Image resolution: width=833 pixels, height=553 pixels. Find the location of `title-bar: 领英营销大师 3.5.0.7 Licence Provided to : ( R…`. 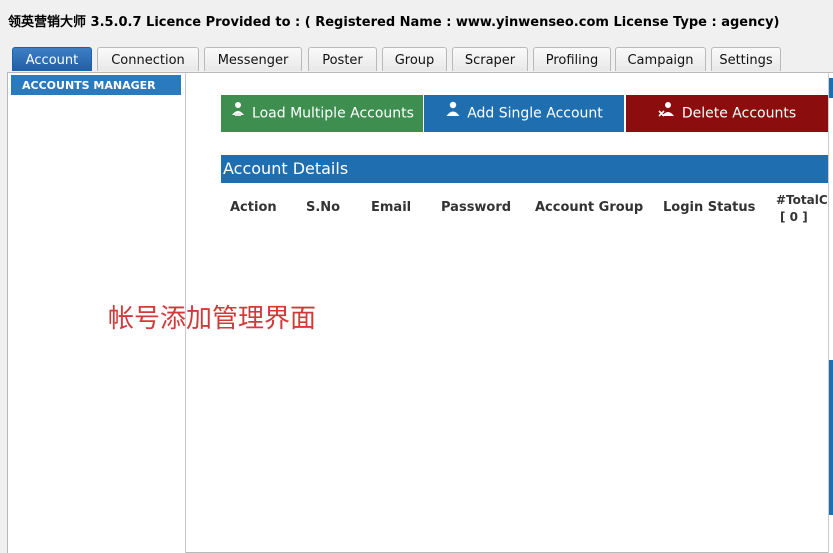

title-bar: 领英营销大师 3.5.0.7 Licence Provided to : ( R… is located at coordinates (416, 20).